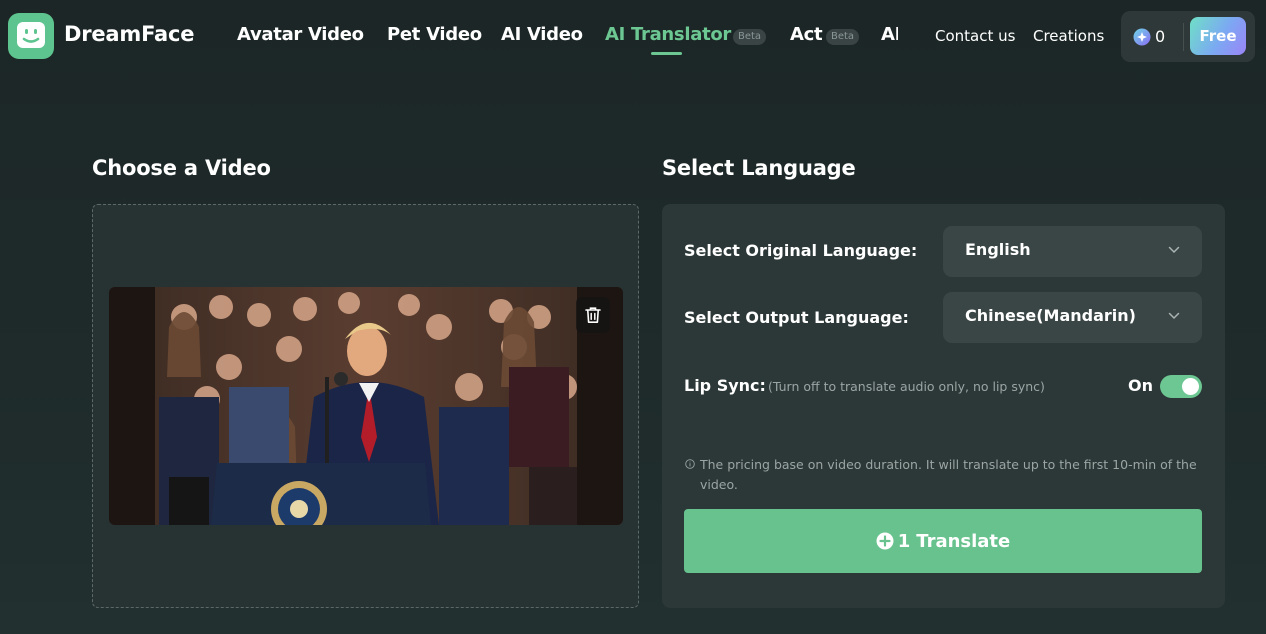 The image size is (1266, 634). What do you see at coordinates (300, 34) in the screenshot?
I see `nav-avatar-video: Avatar Video` at bounding box center [300, 34].